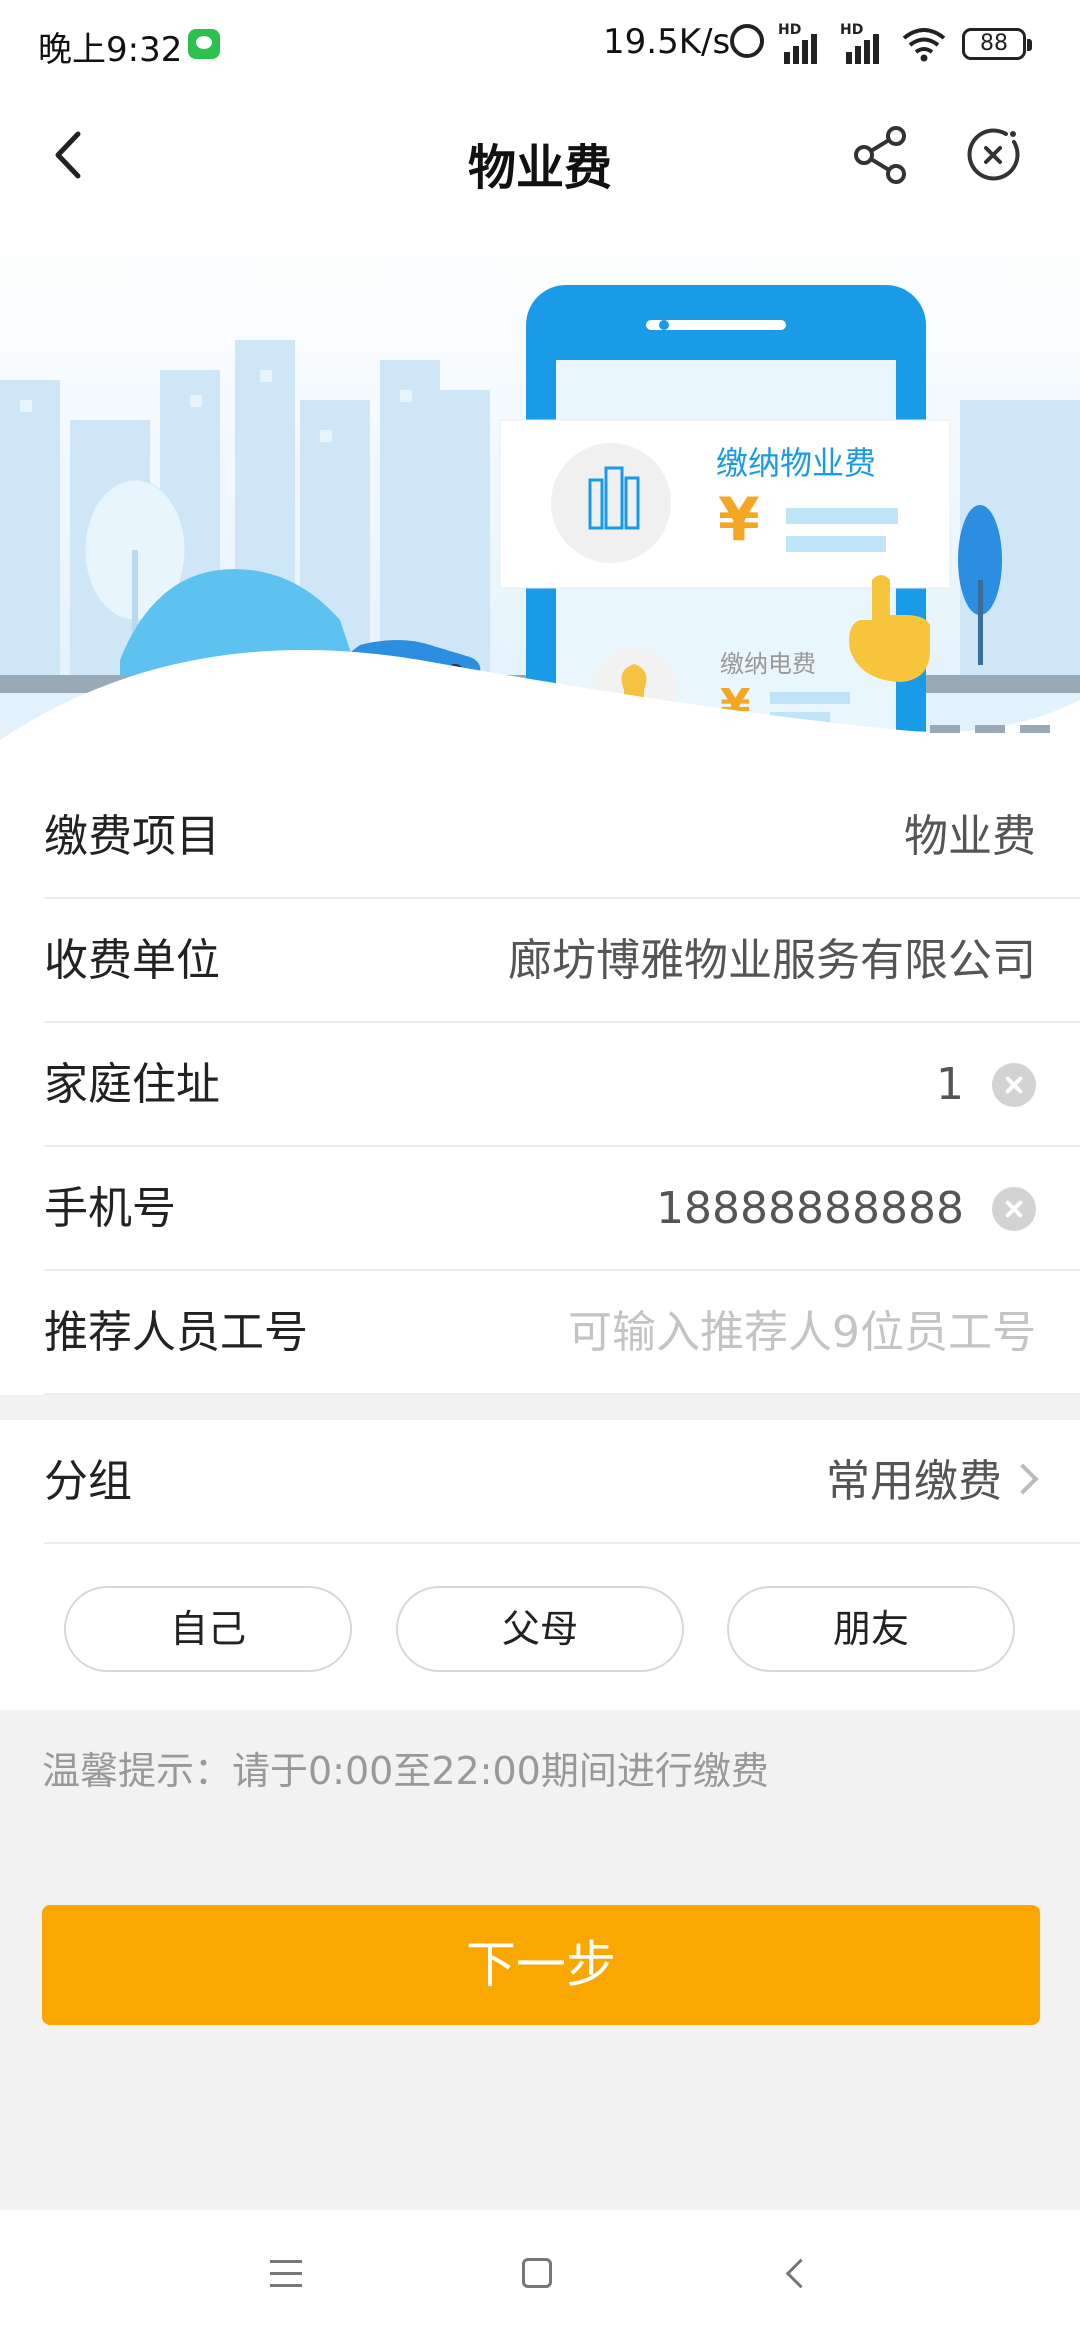 The image size is (1080, 2340). Describe the element at coordinates (1023, 1479) in the screenshot. I see `chevron-right-icon` at that location.